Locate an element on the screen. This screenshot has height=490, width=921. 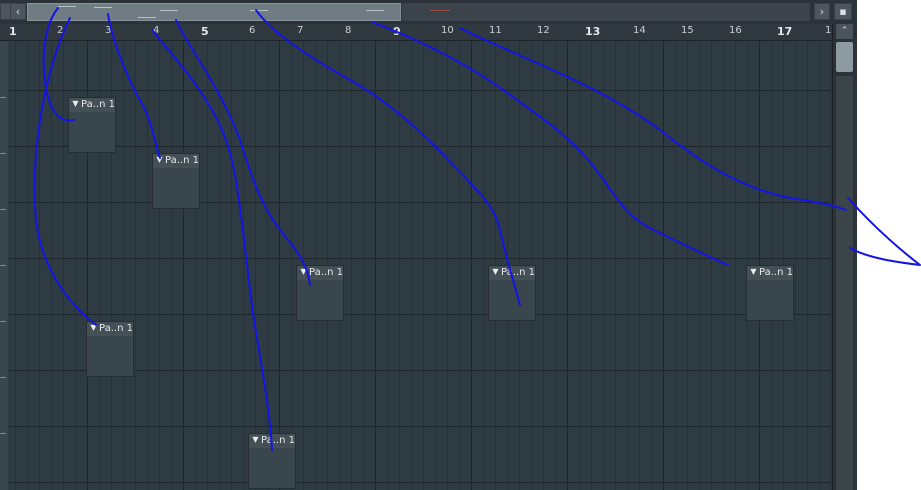
bar-number: 17 is located at coordinates (785, 31).